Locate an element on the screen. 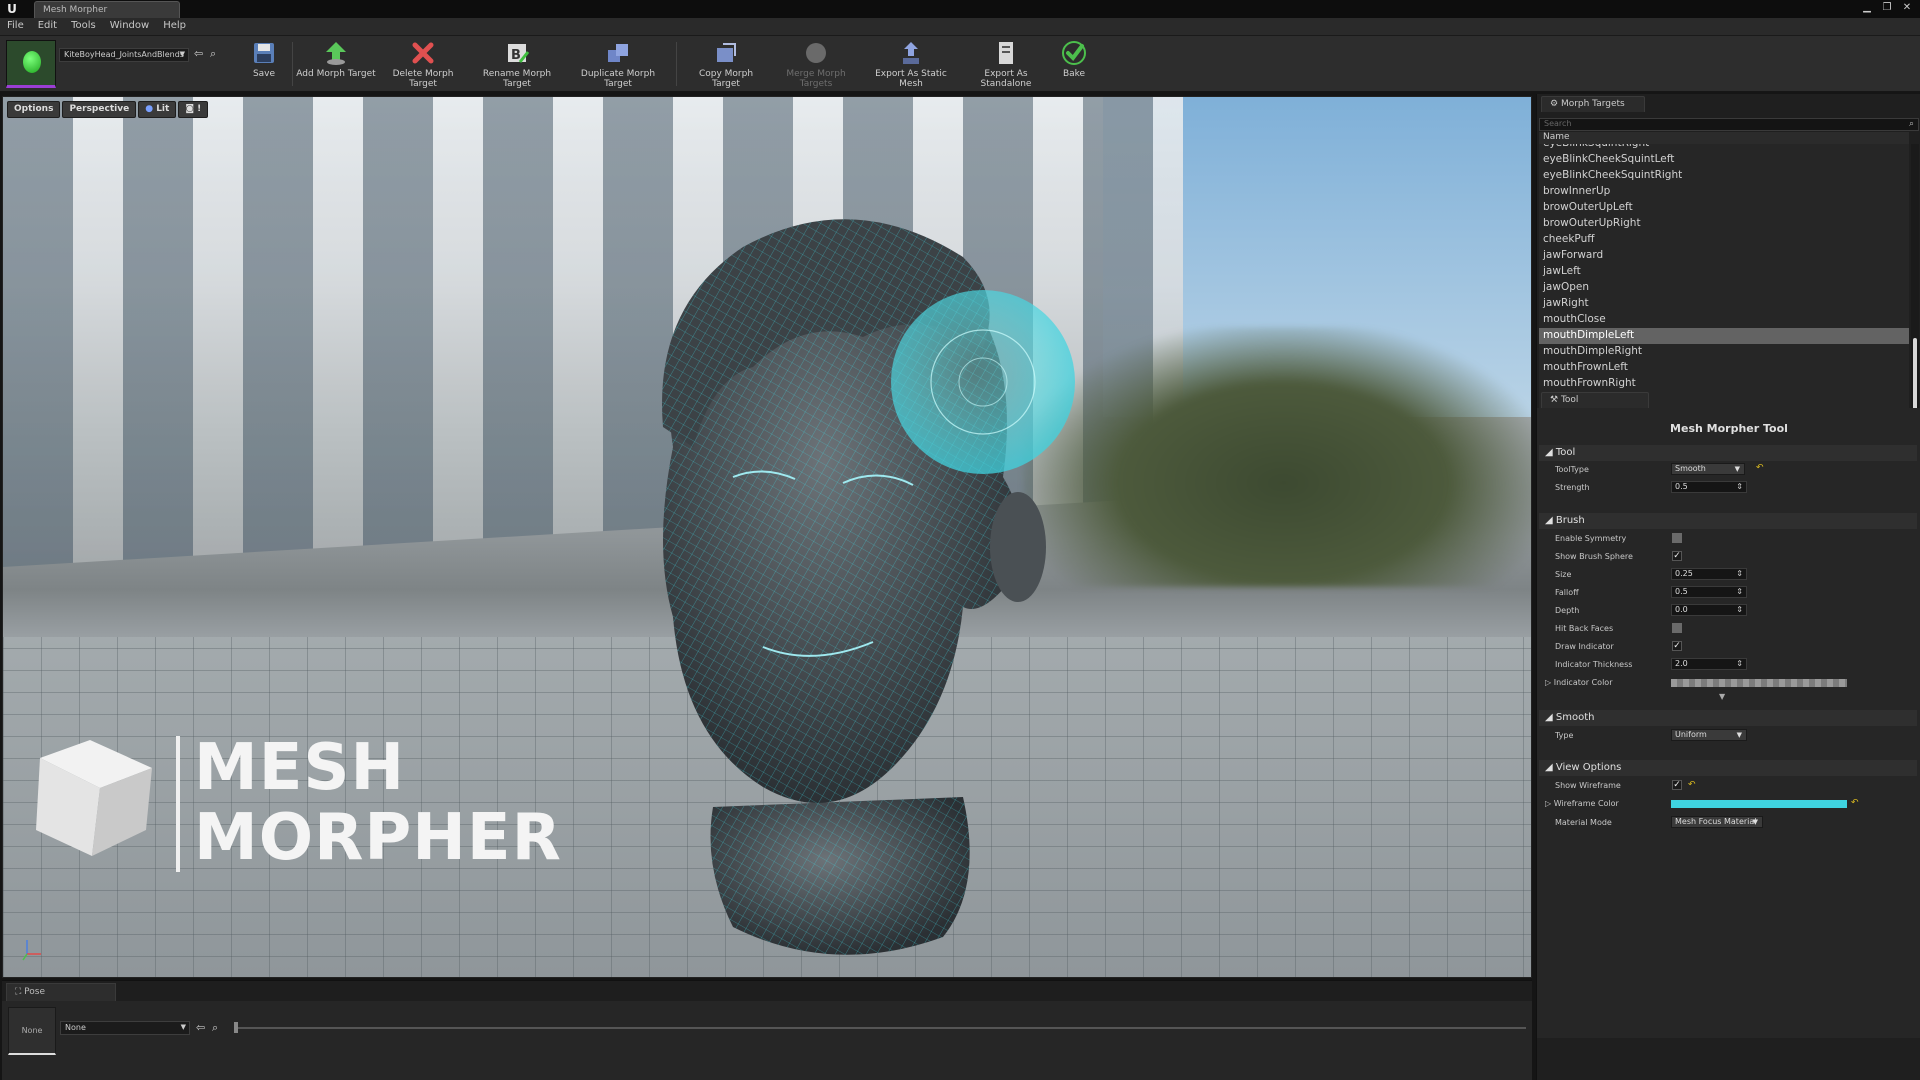 The image size is (1920, 1080). copy-morph-target-button: Copy Morph Target is located at coordinates (726, 65).